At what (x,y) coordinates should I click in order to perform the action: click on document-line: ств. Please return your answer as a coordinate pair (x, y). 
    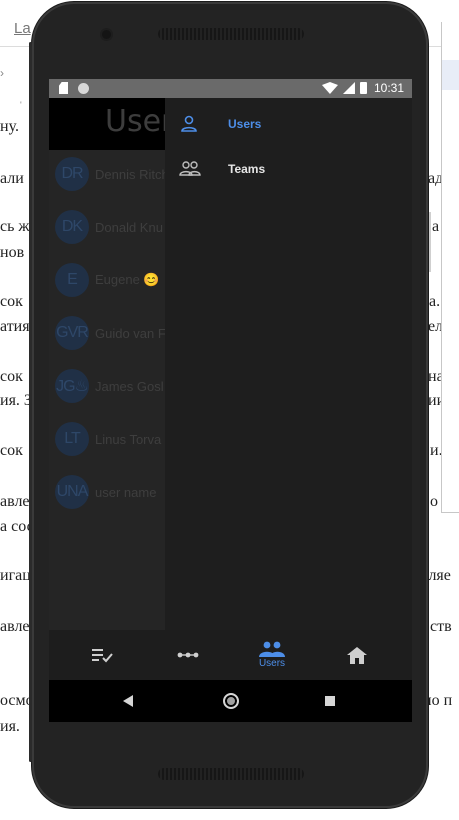
    Looking at the image, I should click on (441, 626).